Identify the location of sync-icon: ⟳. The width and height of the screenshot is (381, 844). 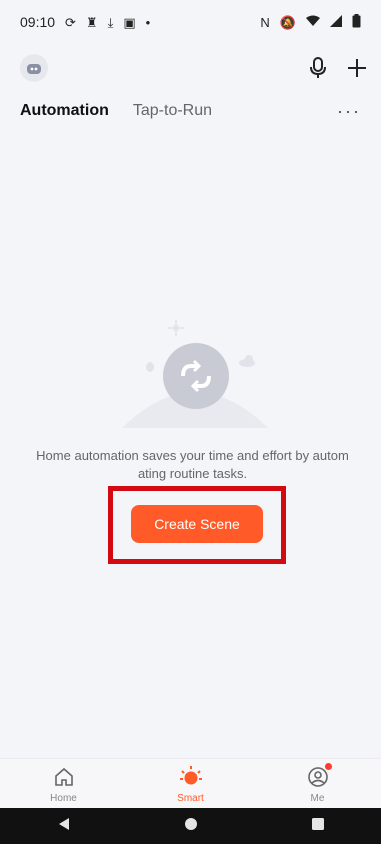
(70, 22).